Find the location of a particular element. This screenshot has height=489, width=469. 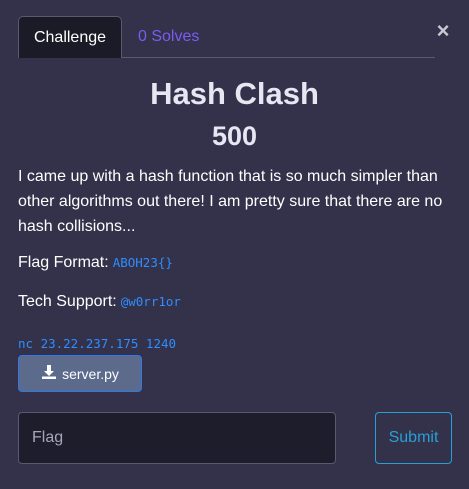

challenge-title: Hash Clash is located at coordinates (234, 93).